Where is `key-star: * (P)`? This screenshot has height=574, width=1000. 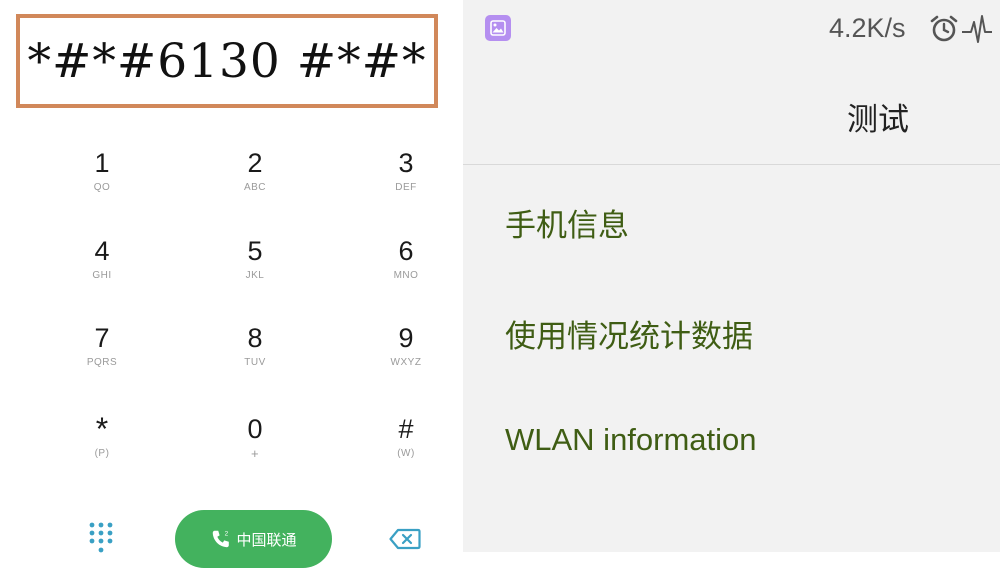 key-star: * (P) is located at coordinates (102, 449).